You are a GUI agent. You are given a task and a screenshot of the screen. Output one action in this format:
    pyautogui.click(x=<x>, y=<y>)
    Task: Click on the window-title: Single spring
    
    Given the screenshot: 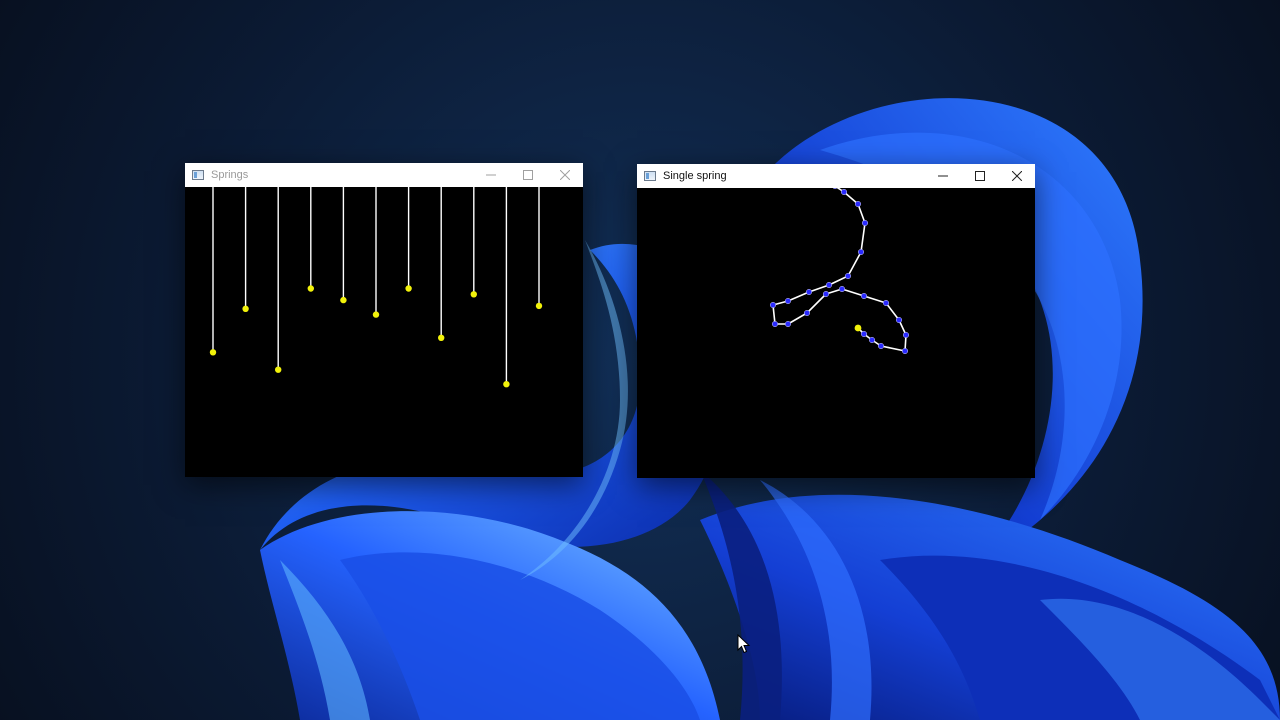 What is the action you would take?
    pyautogui.click(x=695, y=176)
    